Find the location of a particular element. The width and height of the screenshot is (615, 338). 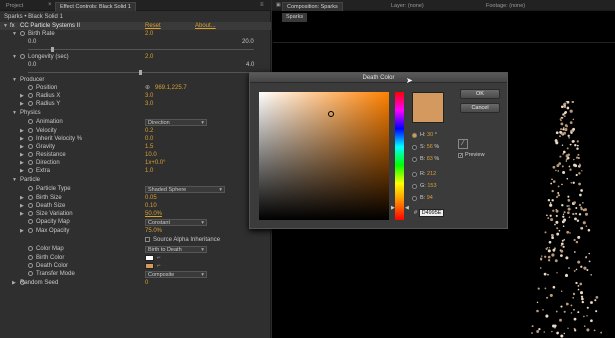

b-value: 83 is located at coordinates (430, 159).